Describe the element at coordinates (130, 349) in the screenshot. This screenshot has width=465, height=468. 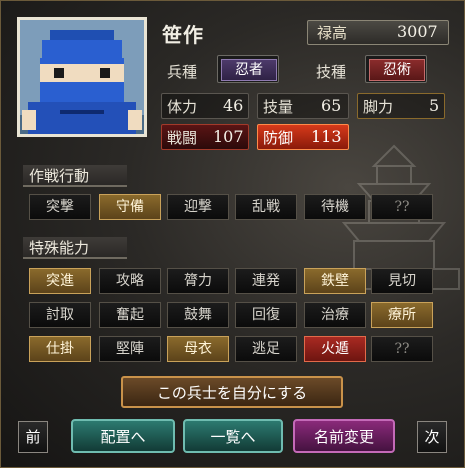
I see `ability-button: 堅陣` at that location.